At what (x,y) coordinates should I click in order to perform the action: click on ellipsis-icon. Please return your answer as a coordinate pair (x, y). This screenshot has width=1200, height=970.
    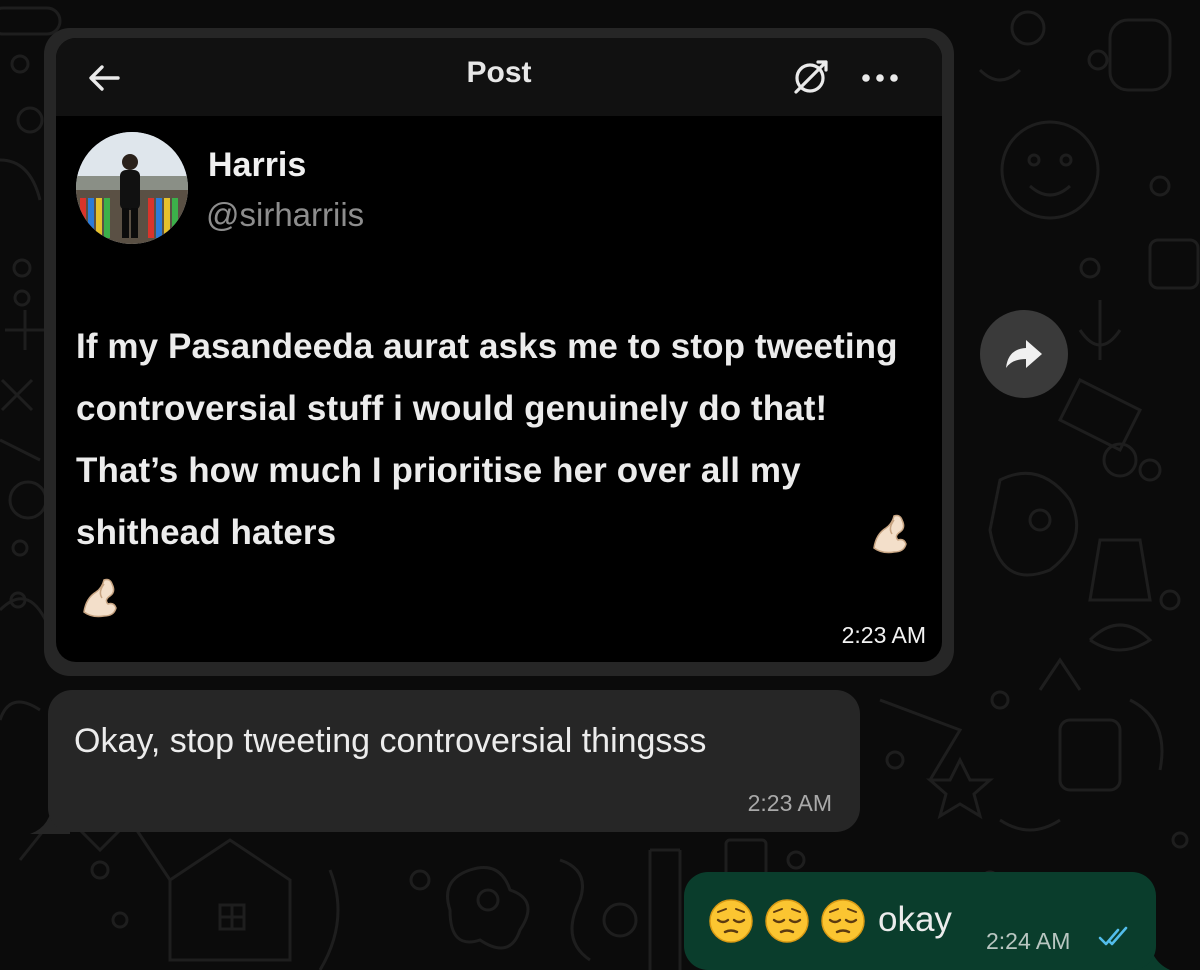
    Looking at the image, I should click on (880, 78).